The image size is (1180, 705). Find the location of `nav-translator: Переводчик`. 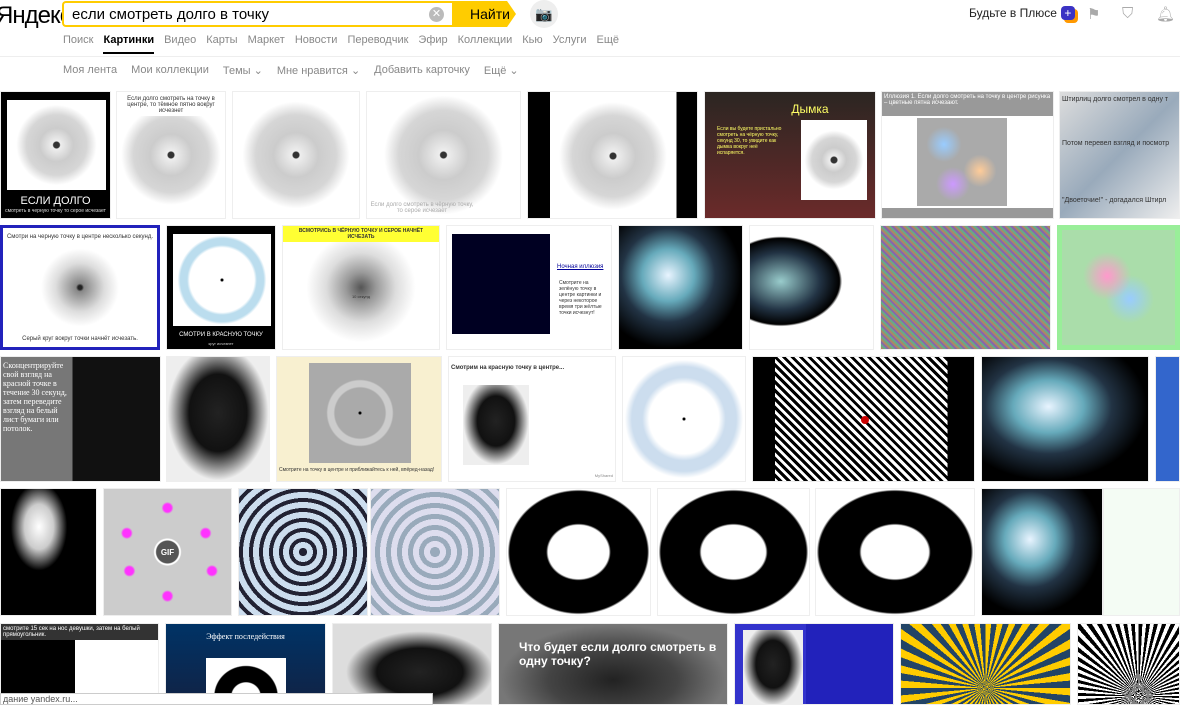

nav-translator: Переводчик is located at coordinates (377, 44).